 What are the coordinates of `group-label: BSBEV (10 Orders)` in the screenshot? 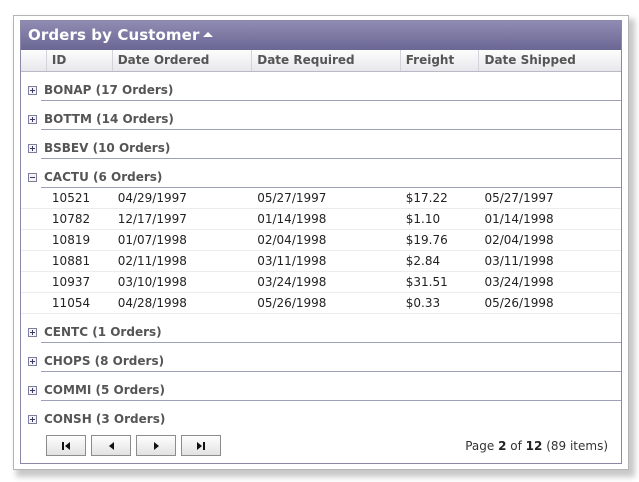 It's located at (107, 148).